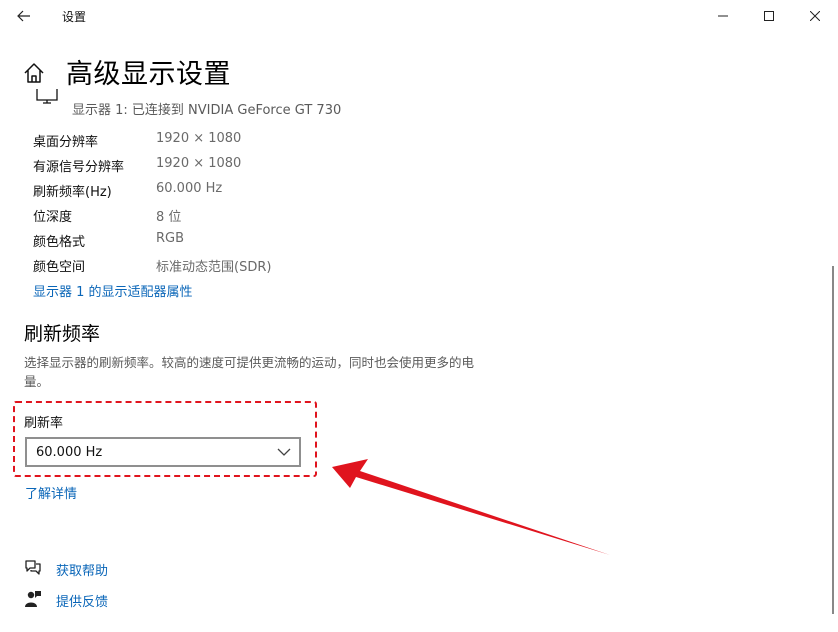 The height and width of the screenshot is (632, 838). Describe the element at coordinates (169, 217) in the screenshot. I see `info-value-bit-depth: 8 位` at that location.